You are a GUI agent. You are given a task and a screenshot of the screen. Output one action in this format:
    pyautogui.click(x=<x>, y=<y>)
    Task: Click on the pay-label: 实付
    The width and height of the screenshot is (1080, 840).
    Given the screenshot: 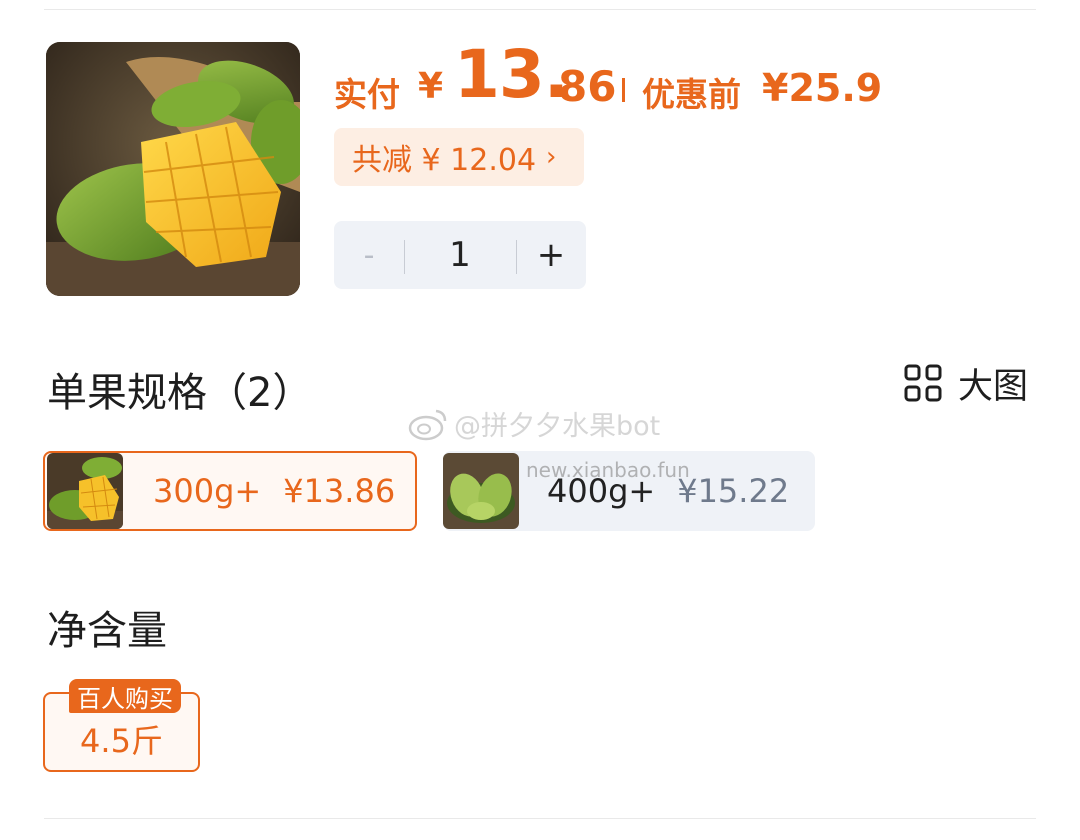 What is the action you would take?
    pyautogui.click(x=367, y=94)
    